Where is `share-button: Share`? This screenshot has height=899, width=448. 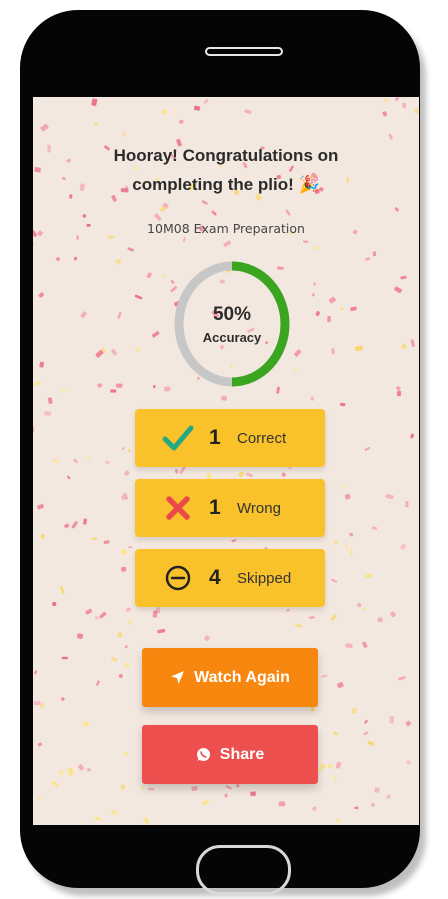
share-button: Share is located at coordinates (230, 754).